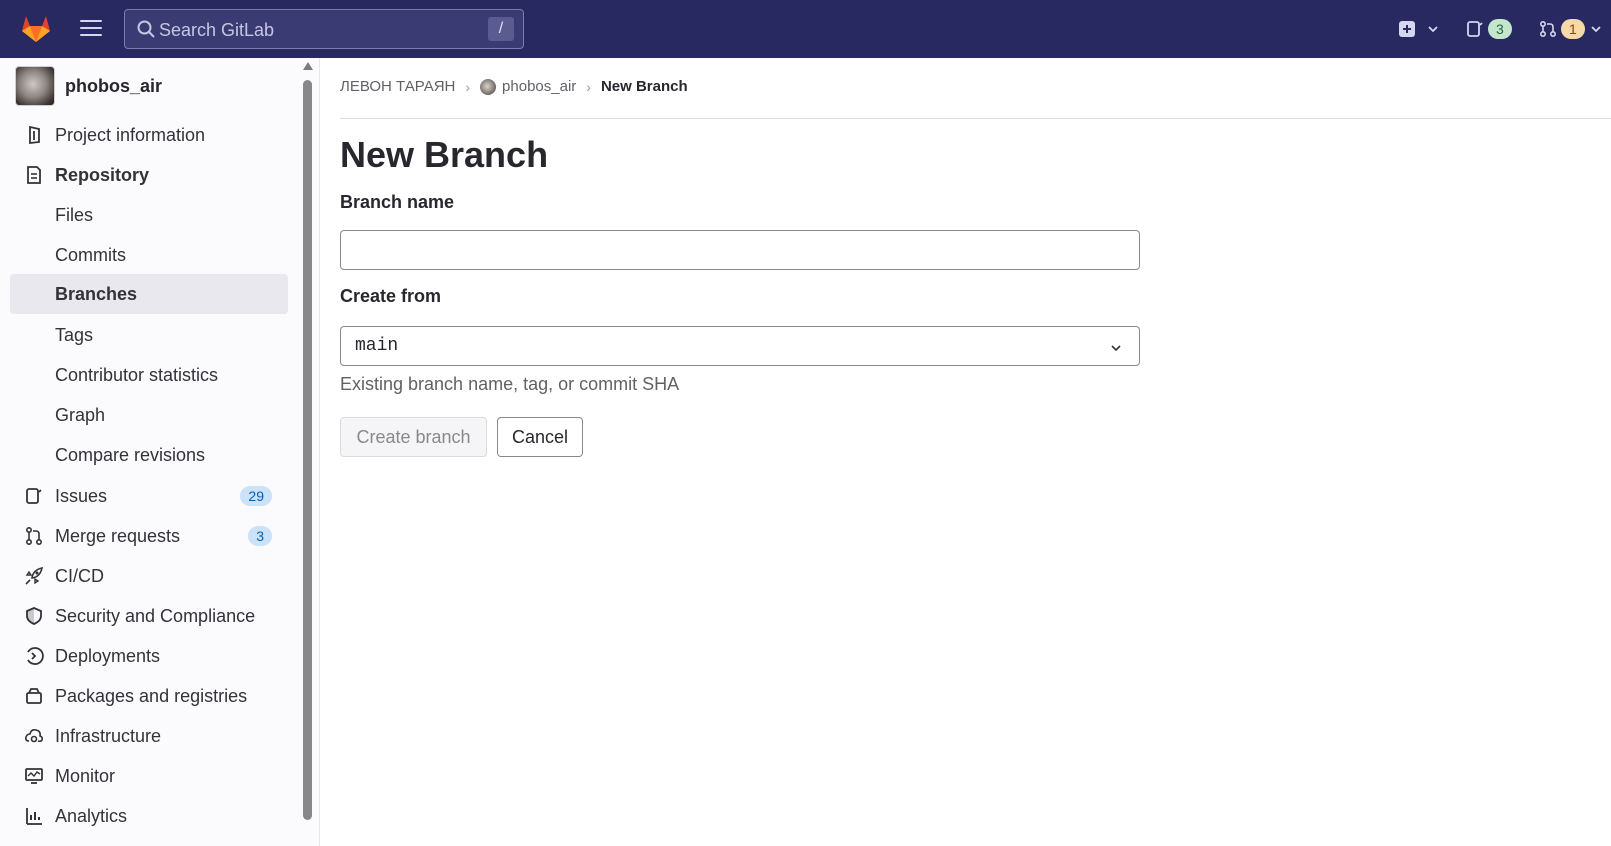 This screenshot has height=846, width=1611. Describe the element at coordinates (149, 255) in the screenshot. I see `sidebar-item-commits: Commits` at that location.